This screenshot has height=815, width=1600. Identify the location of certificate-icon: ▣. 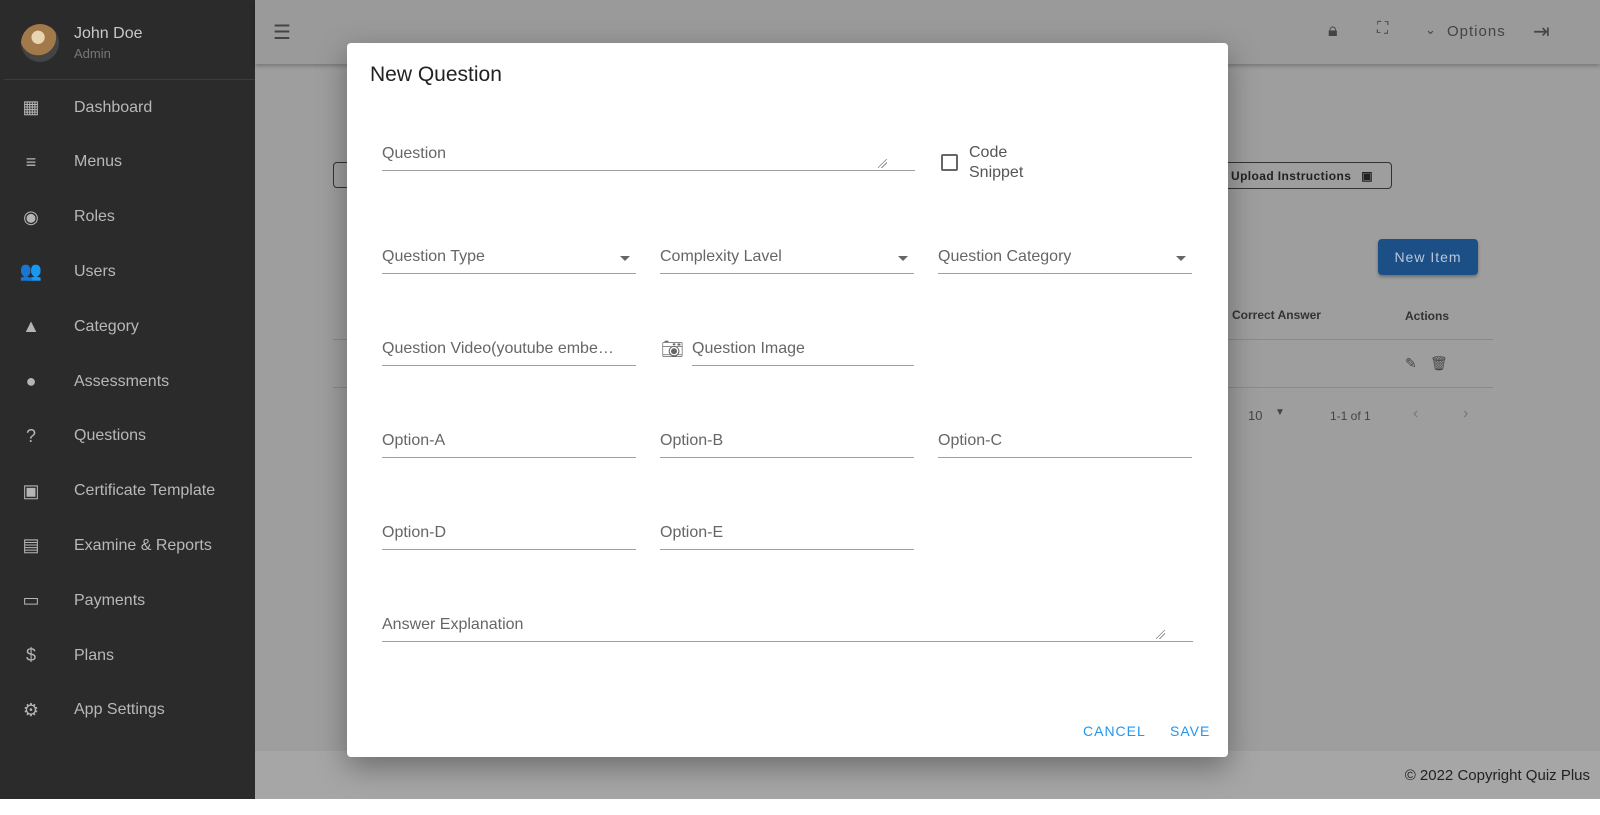
(31, 490).